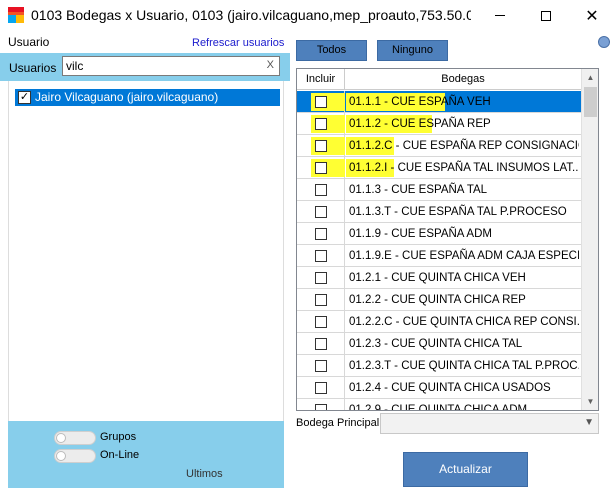  I want to click on user-checkbox: ✓, so click(24, 97).